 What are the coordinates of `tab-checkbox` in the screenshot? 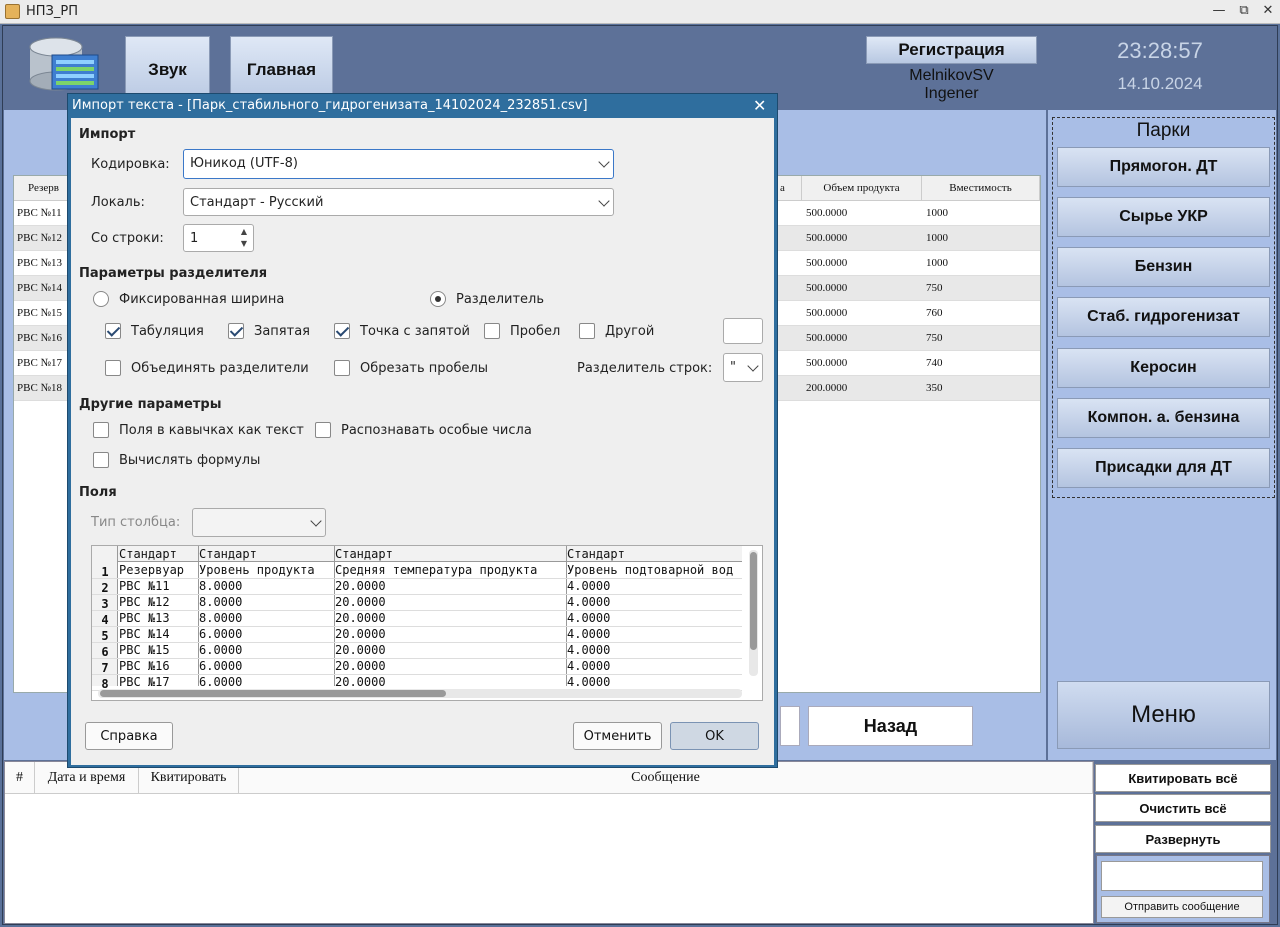 It's located at (113, 331).